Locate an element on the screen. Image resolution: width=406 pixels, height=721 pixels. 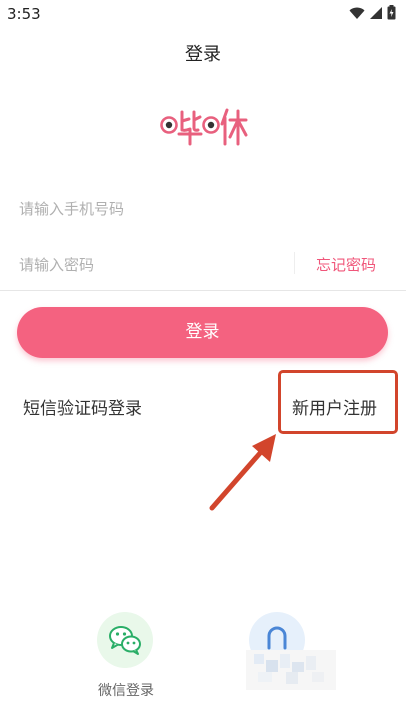
wechat-login-button is located at coordinates (125, 640).